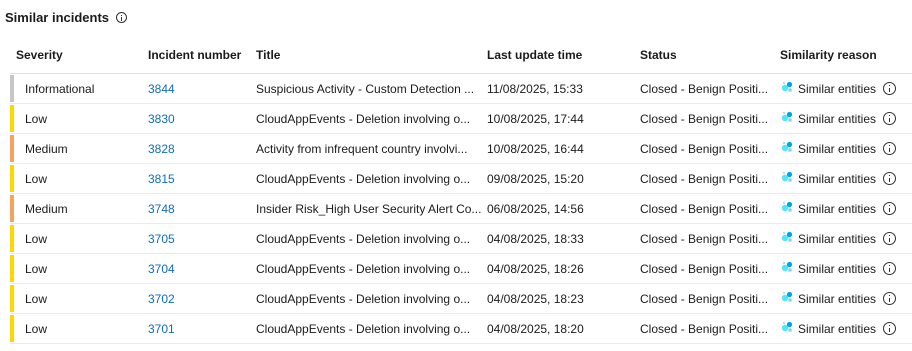 Image resolution: width=912 pixels, height=351 pixels. Describe the element at coordinates (46, 208) in the screenshot. I see `severity-label: Medium` at that location.